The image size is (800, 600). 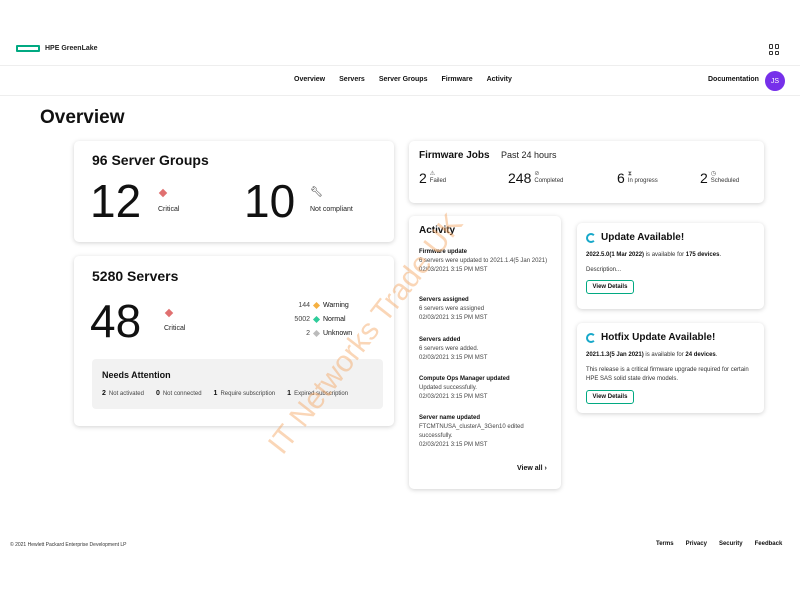 I want to click on firmware-jobs-title: Firmware Jobs, so click(x=454, y=155).